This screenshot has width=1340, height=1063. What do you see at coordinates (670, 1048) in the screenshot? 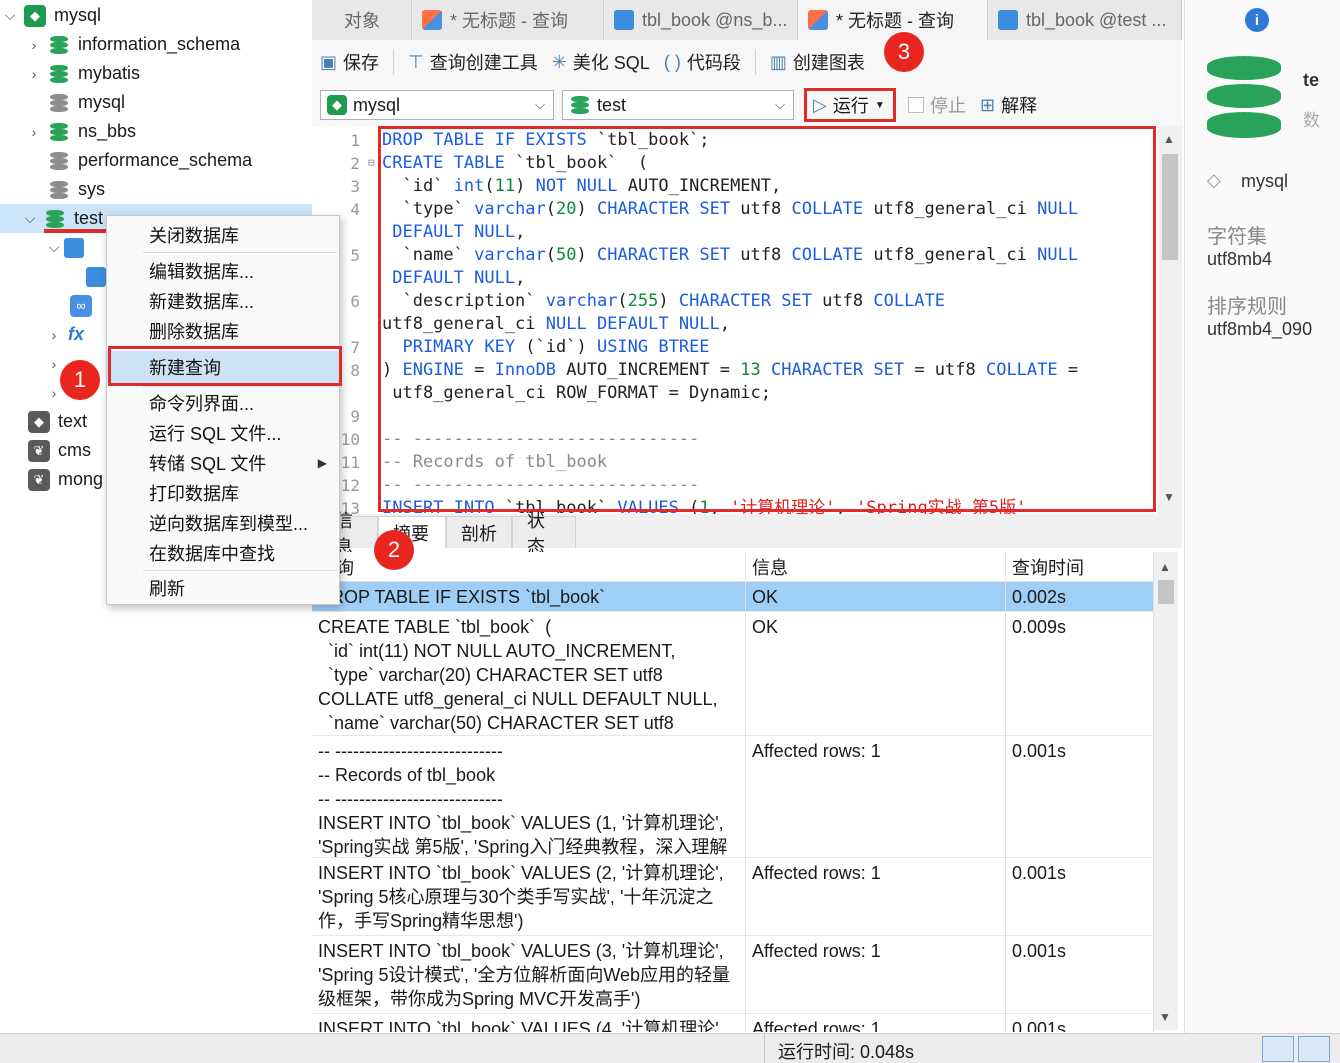
I see `status-bar: 运行时间: 0.048s` at bounding box center [670, 1048].